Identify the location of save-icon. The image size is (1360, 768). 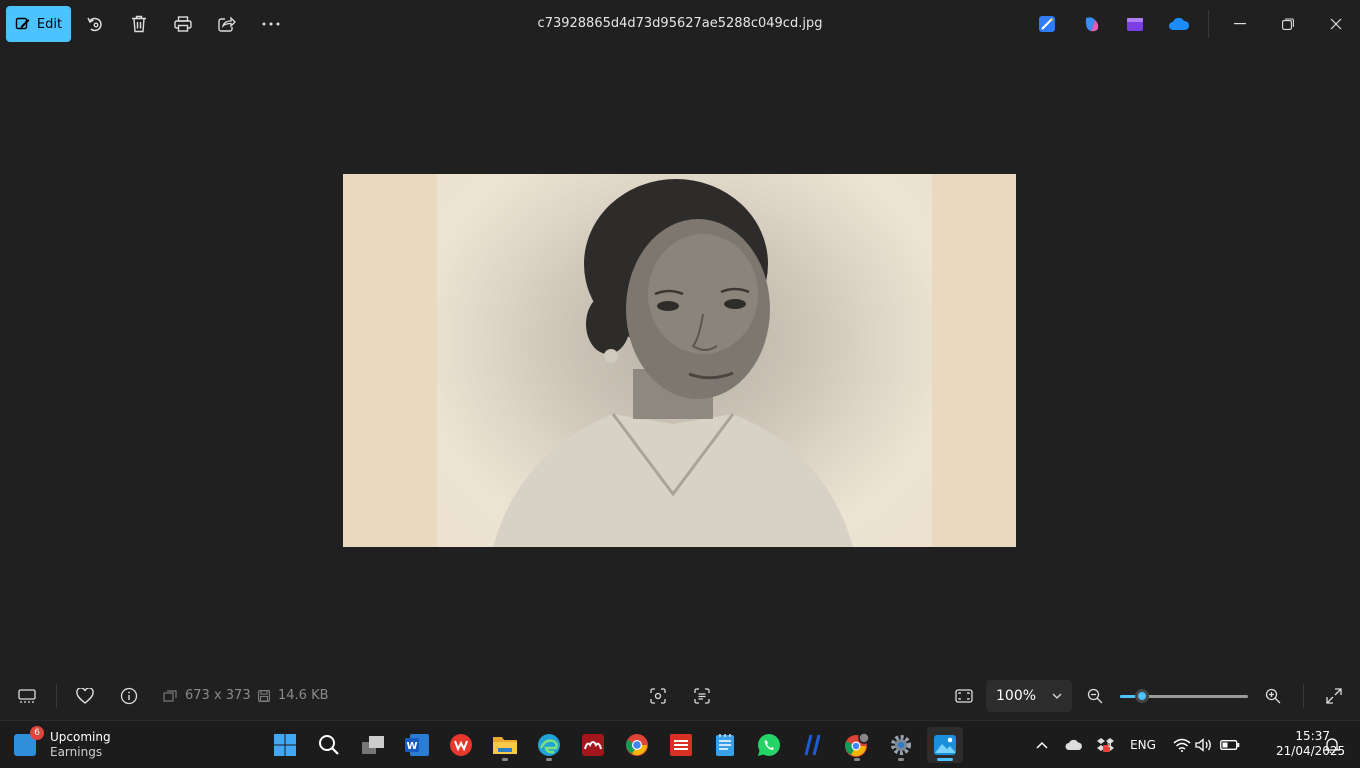
(264, 695).